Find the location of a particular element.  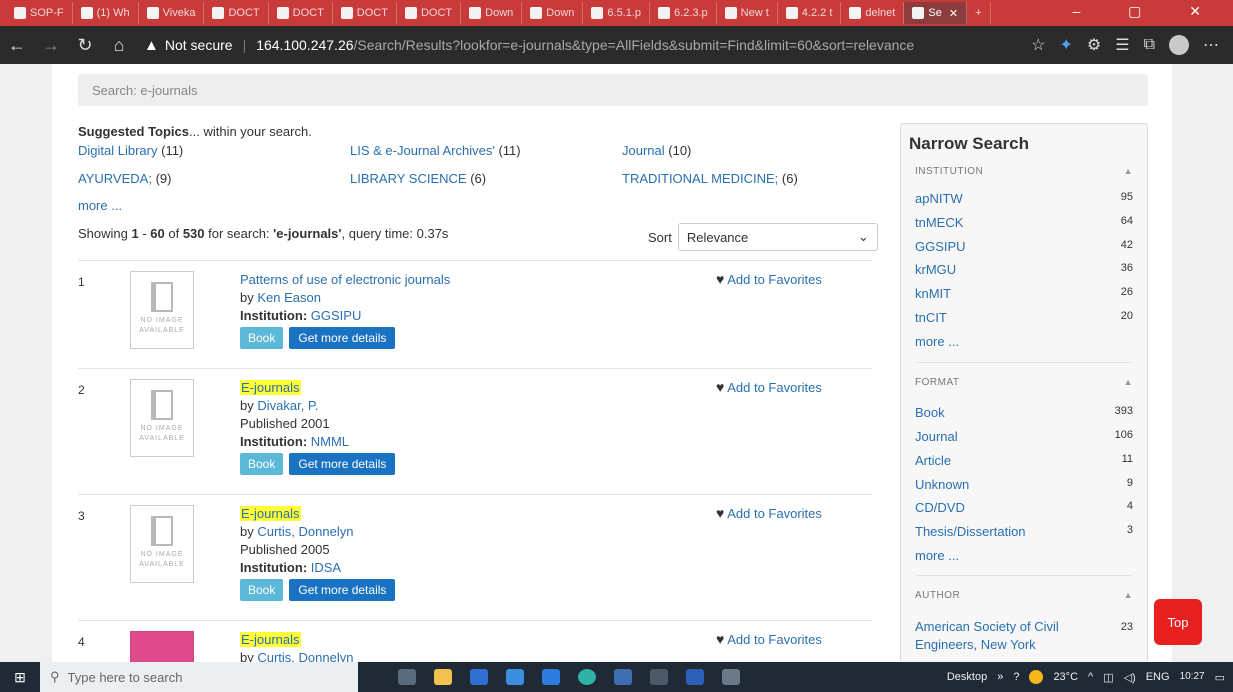

facet-item: Thesis/Dissertation 3 is located at coordinates (1024, 531).